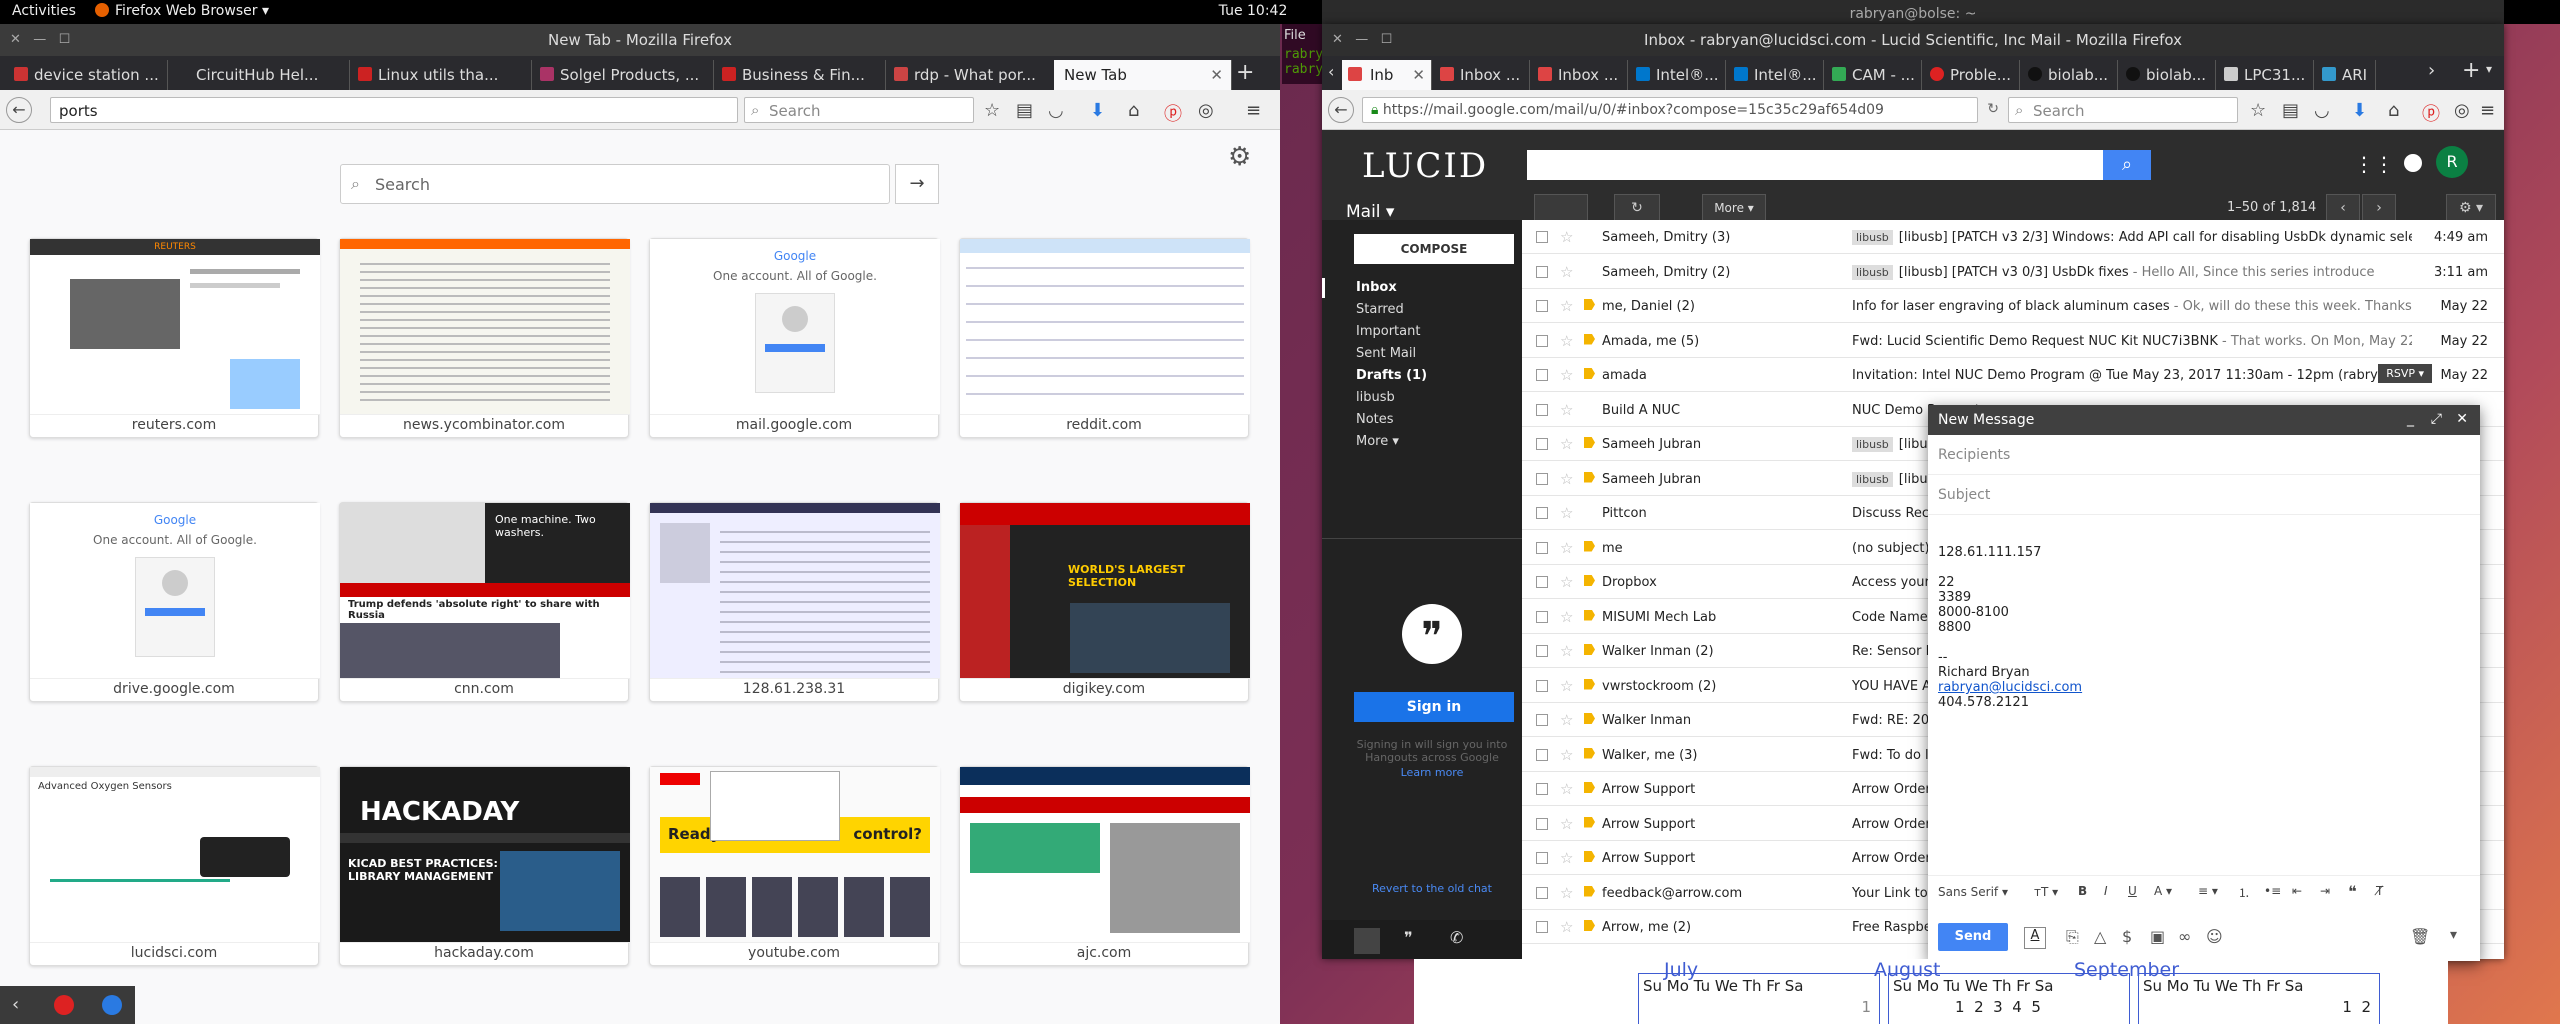 This screenshot has width=2560, height=1024. I want to click on bookmark-star-icon: ☆, so click(2258, 110).